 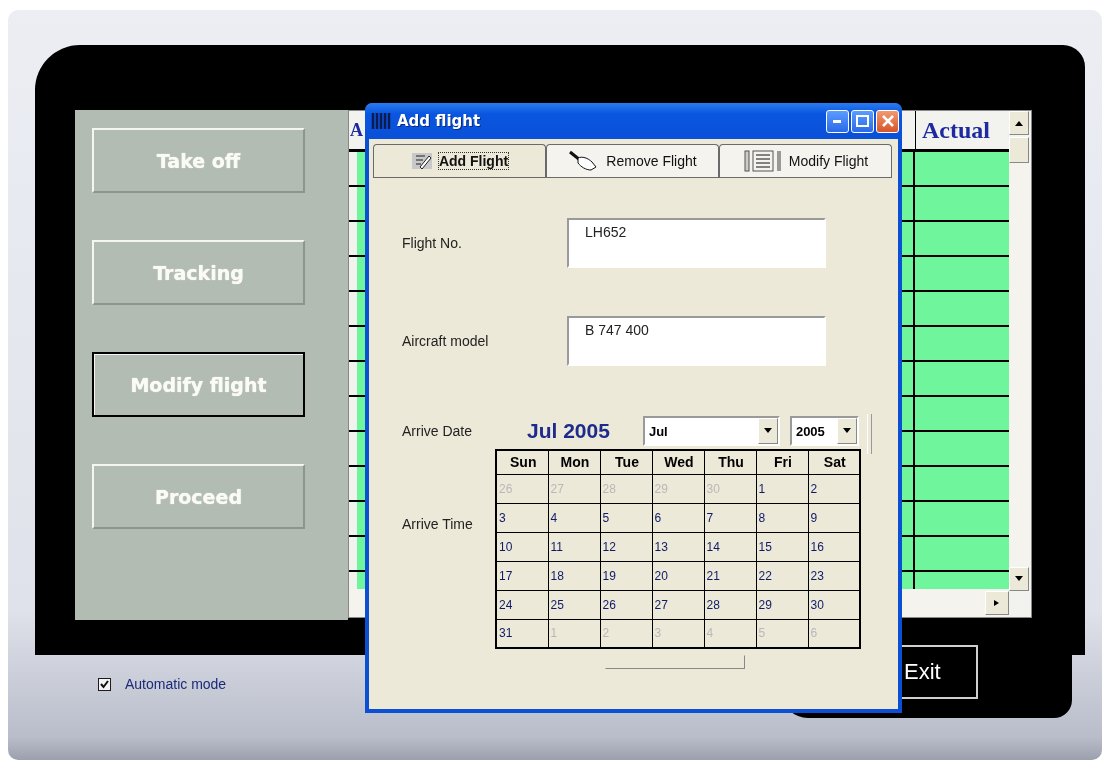 What do you see at coordinates (678, 604) in the screenshot?
I see `calendar-day: 27` at bounding box center [678, 604].